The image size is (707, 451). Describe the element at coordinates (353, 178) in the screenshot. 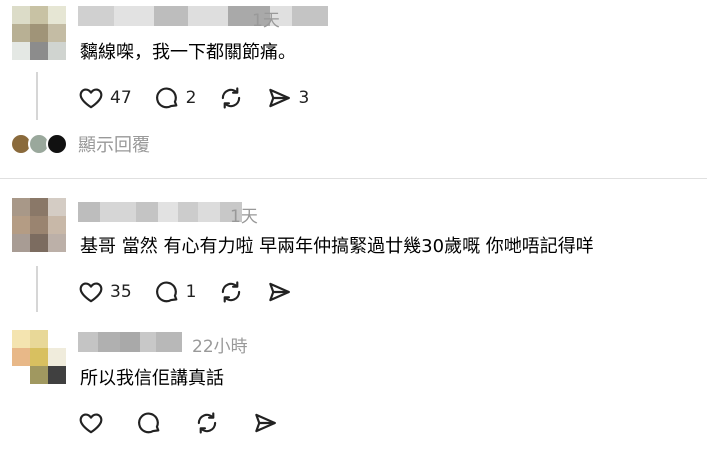

I see `divider` at that location.